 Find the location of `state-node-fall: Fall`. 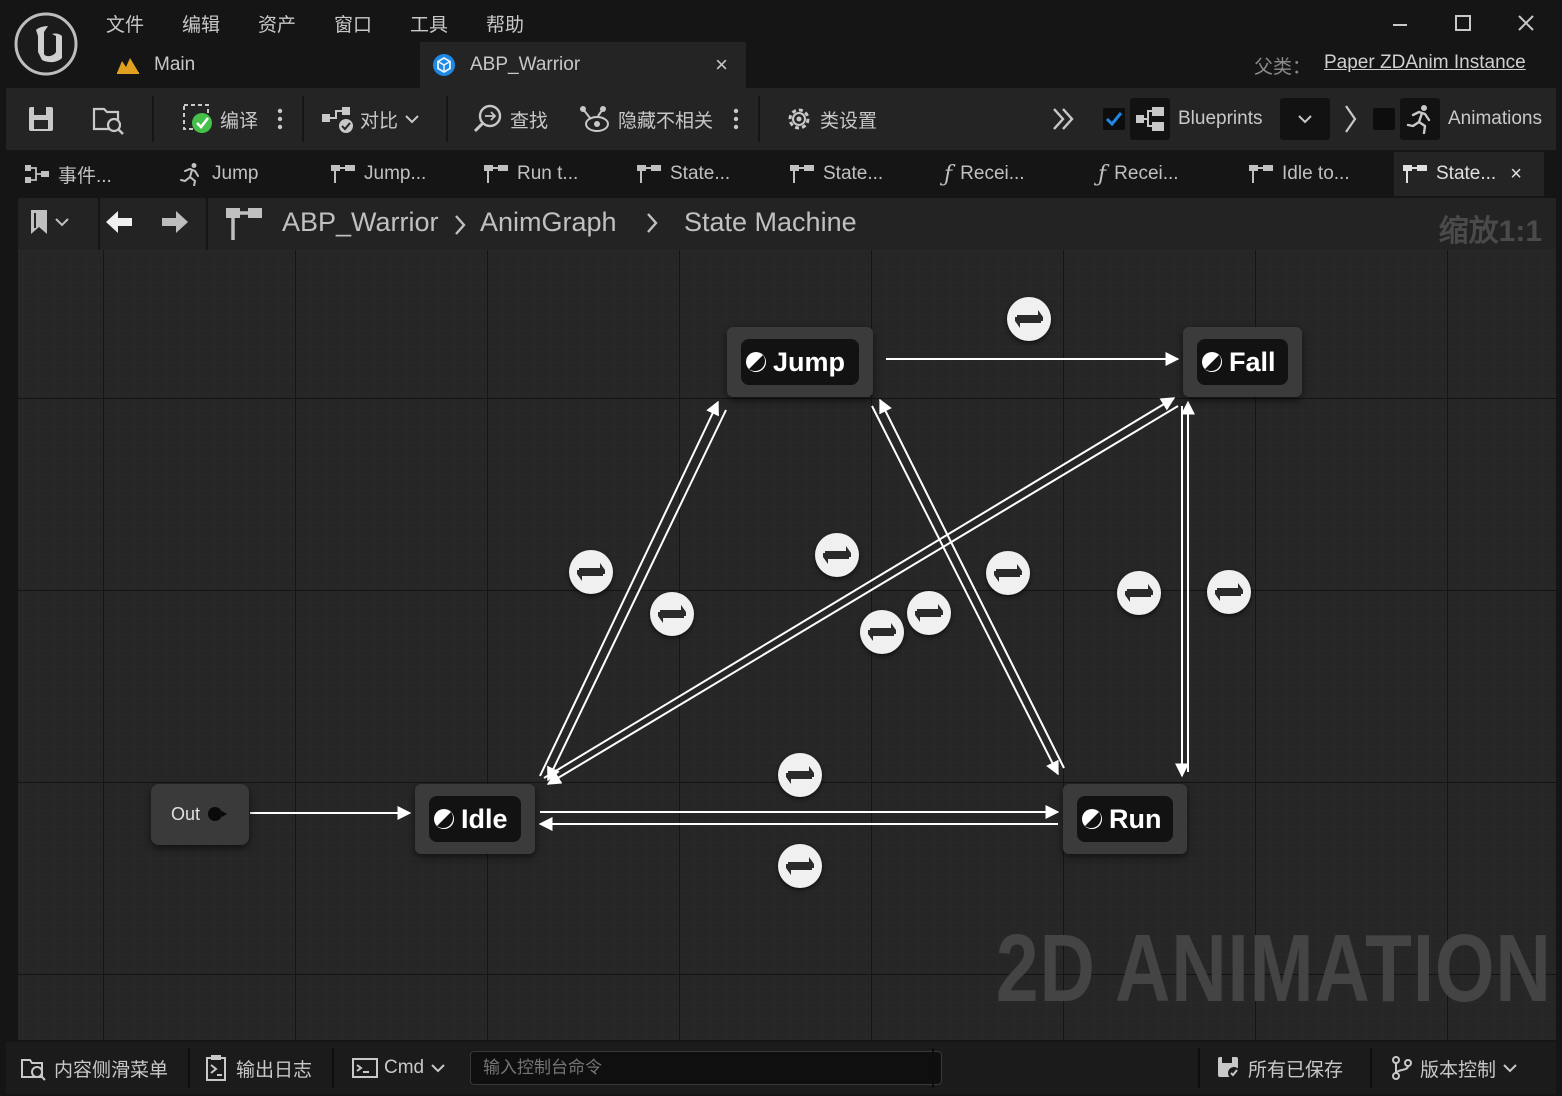

state-node-fall: Fall is located at coordinates (1242, 362).